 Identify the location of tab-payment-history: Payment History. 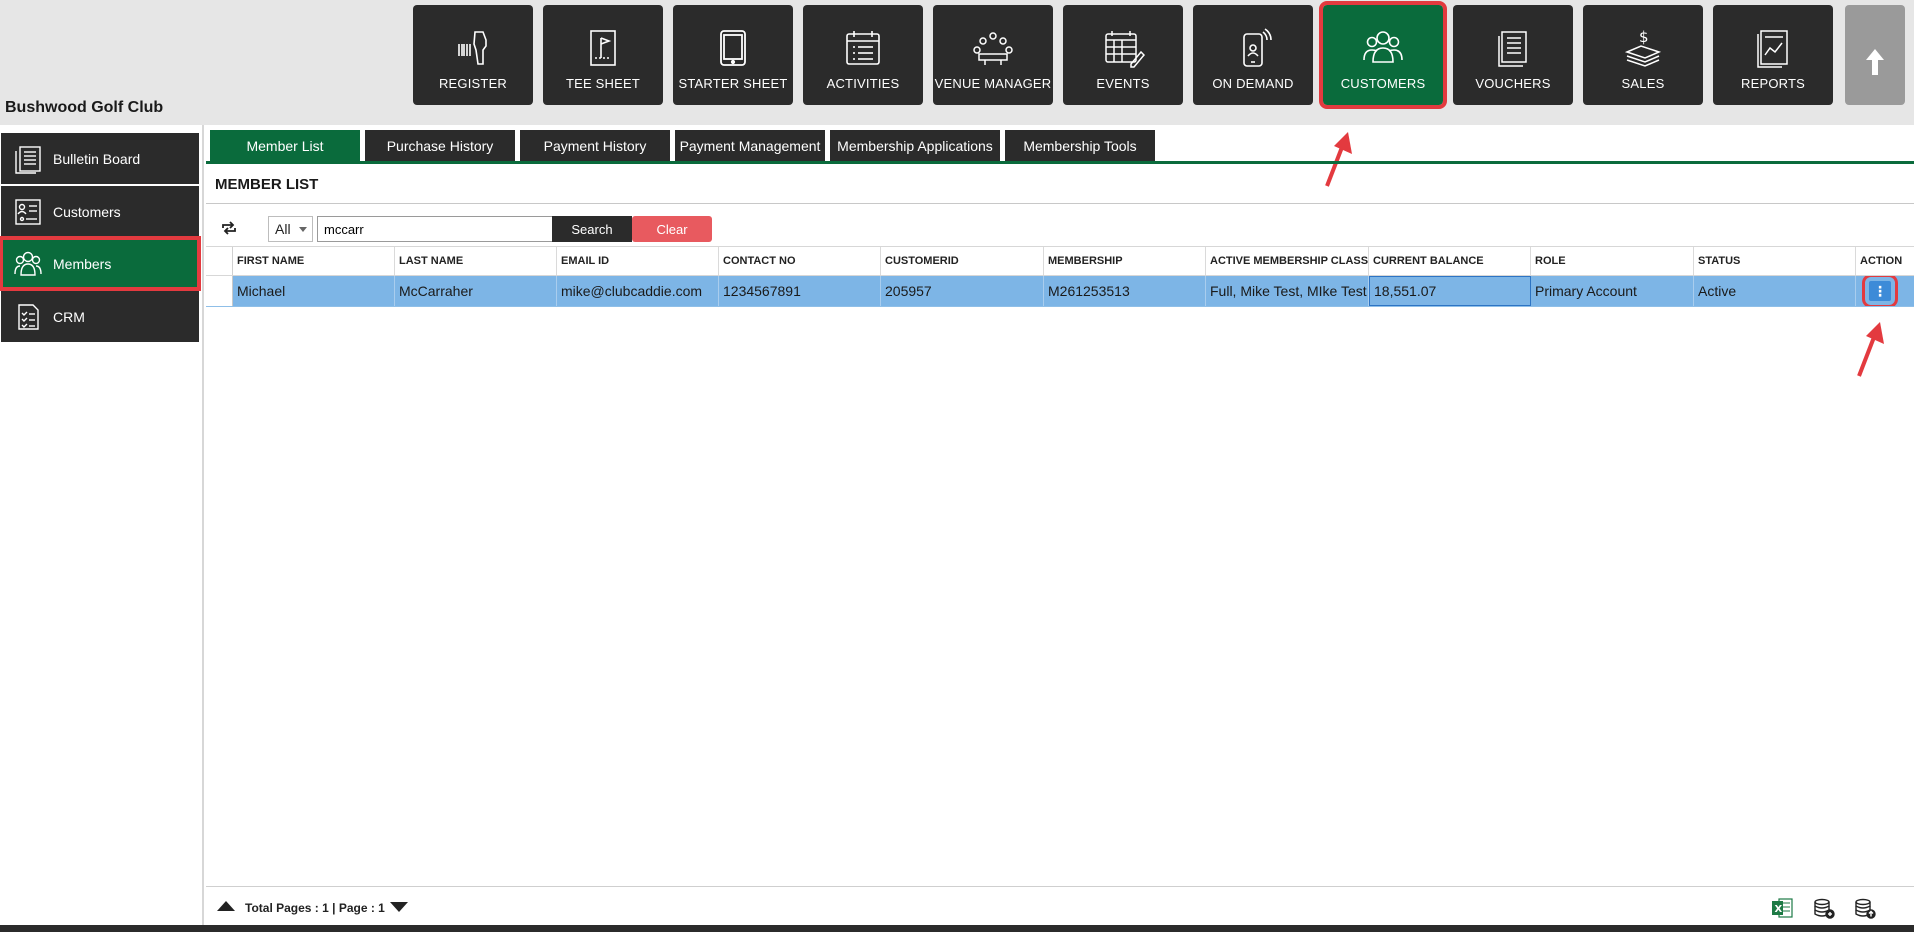
(595, 145).